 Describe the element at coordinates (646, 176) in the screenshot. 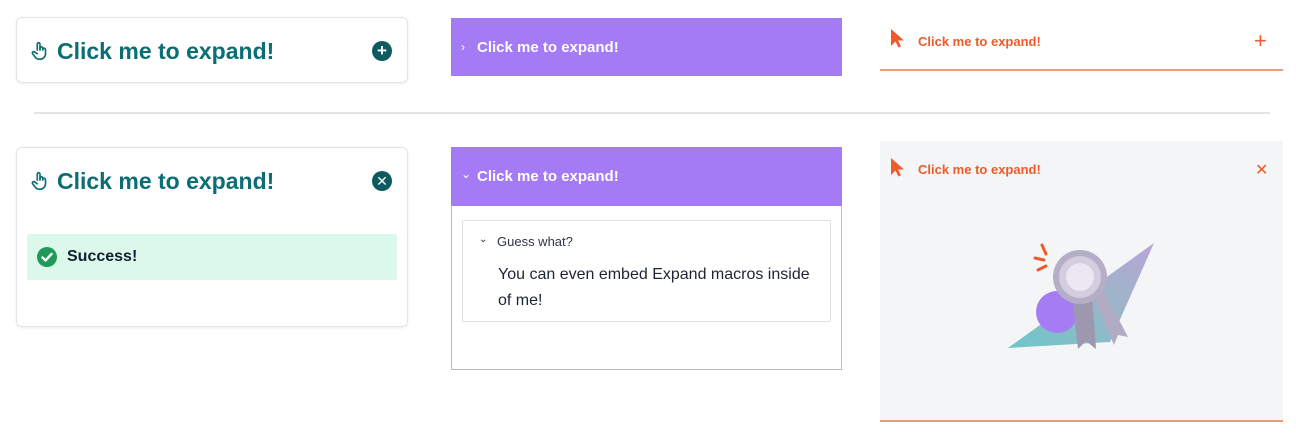

I see `purple-expand-header: ⌄ Click me to expand!` at that location.